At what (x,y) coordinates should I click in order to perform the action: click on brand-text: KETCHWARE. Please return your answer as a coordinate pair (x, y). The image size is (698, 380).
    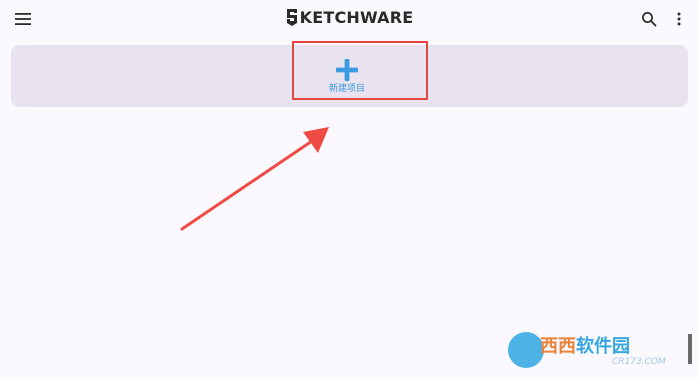
    Looking at the image, I should click on (356, 17).